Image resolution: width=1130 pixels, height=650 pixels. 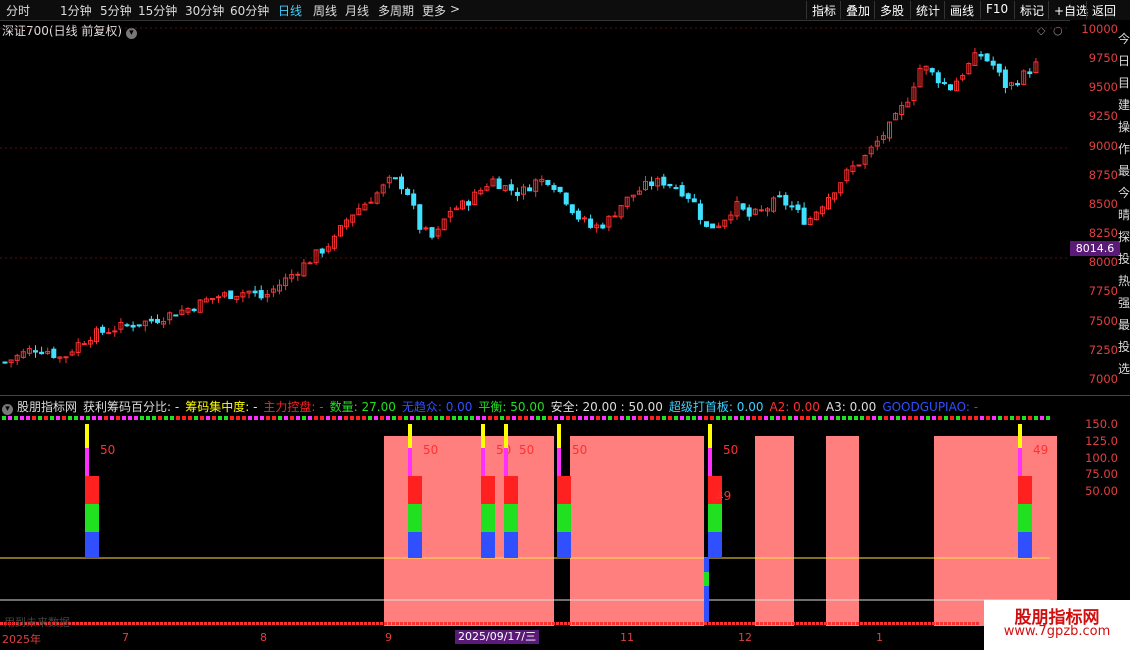 What do you see at coordinates (157, 10) in the screenshot?
I see `period-tab-3: 15分钟` at bounding box center [157, 10].